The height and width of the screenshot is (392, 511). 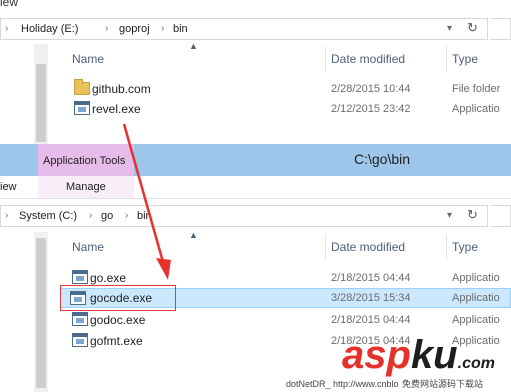 What do you see at coordinates (434, 355) in the screenshot?
I see `watermark-logo-ku: ku` at bounding box center [434, 355].